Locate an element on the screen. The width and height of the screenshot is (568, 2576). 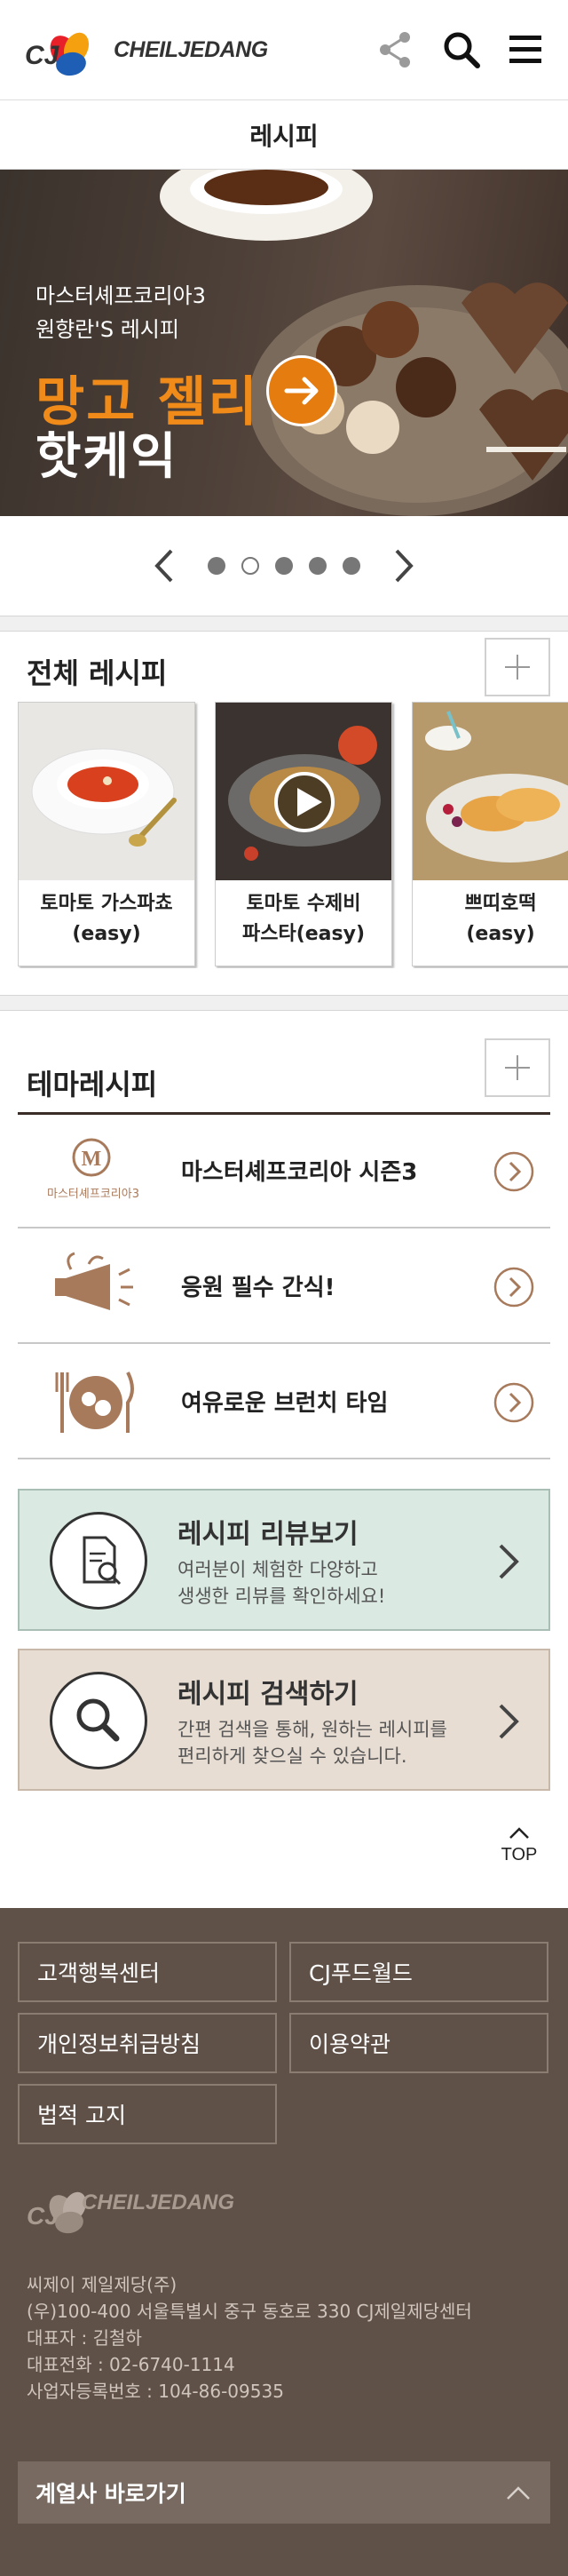
cj-petal-logo-icon: CJ is located at coordinates (58, 54).